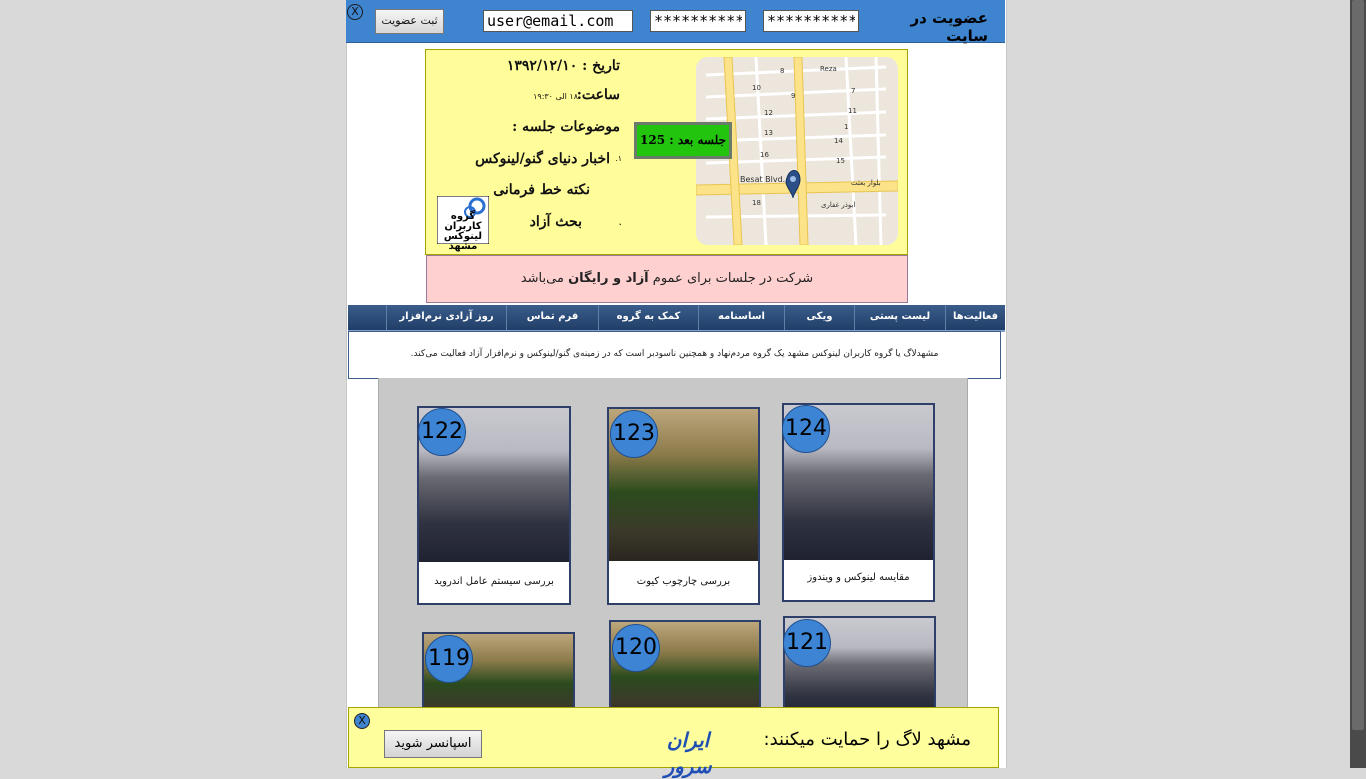 This screenshot has width=1366, height=779. I want to click on nav-item-mailing-list: لیست پستی, so click(899, 317).